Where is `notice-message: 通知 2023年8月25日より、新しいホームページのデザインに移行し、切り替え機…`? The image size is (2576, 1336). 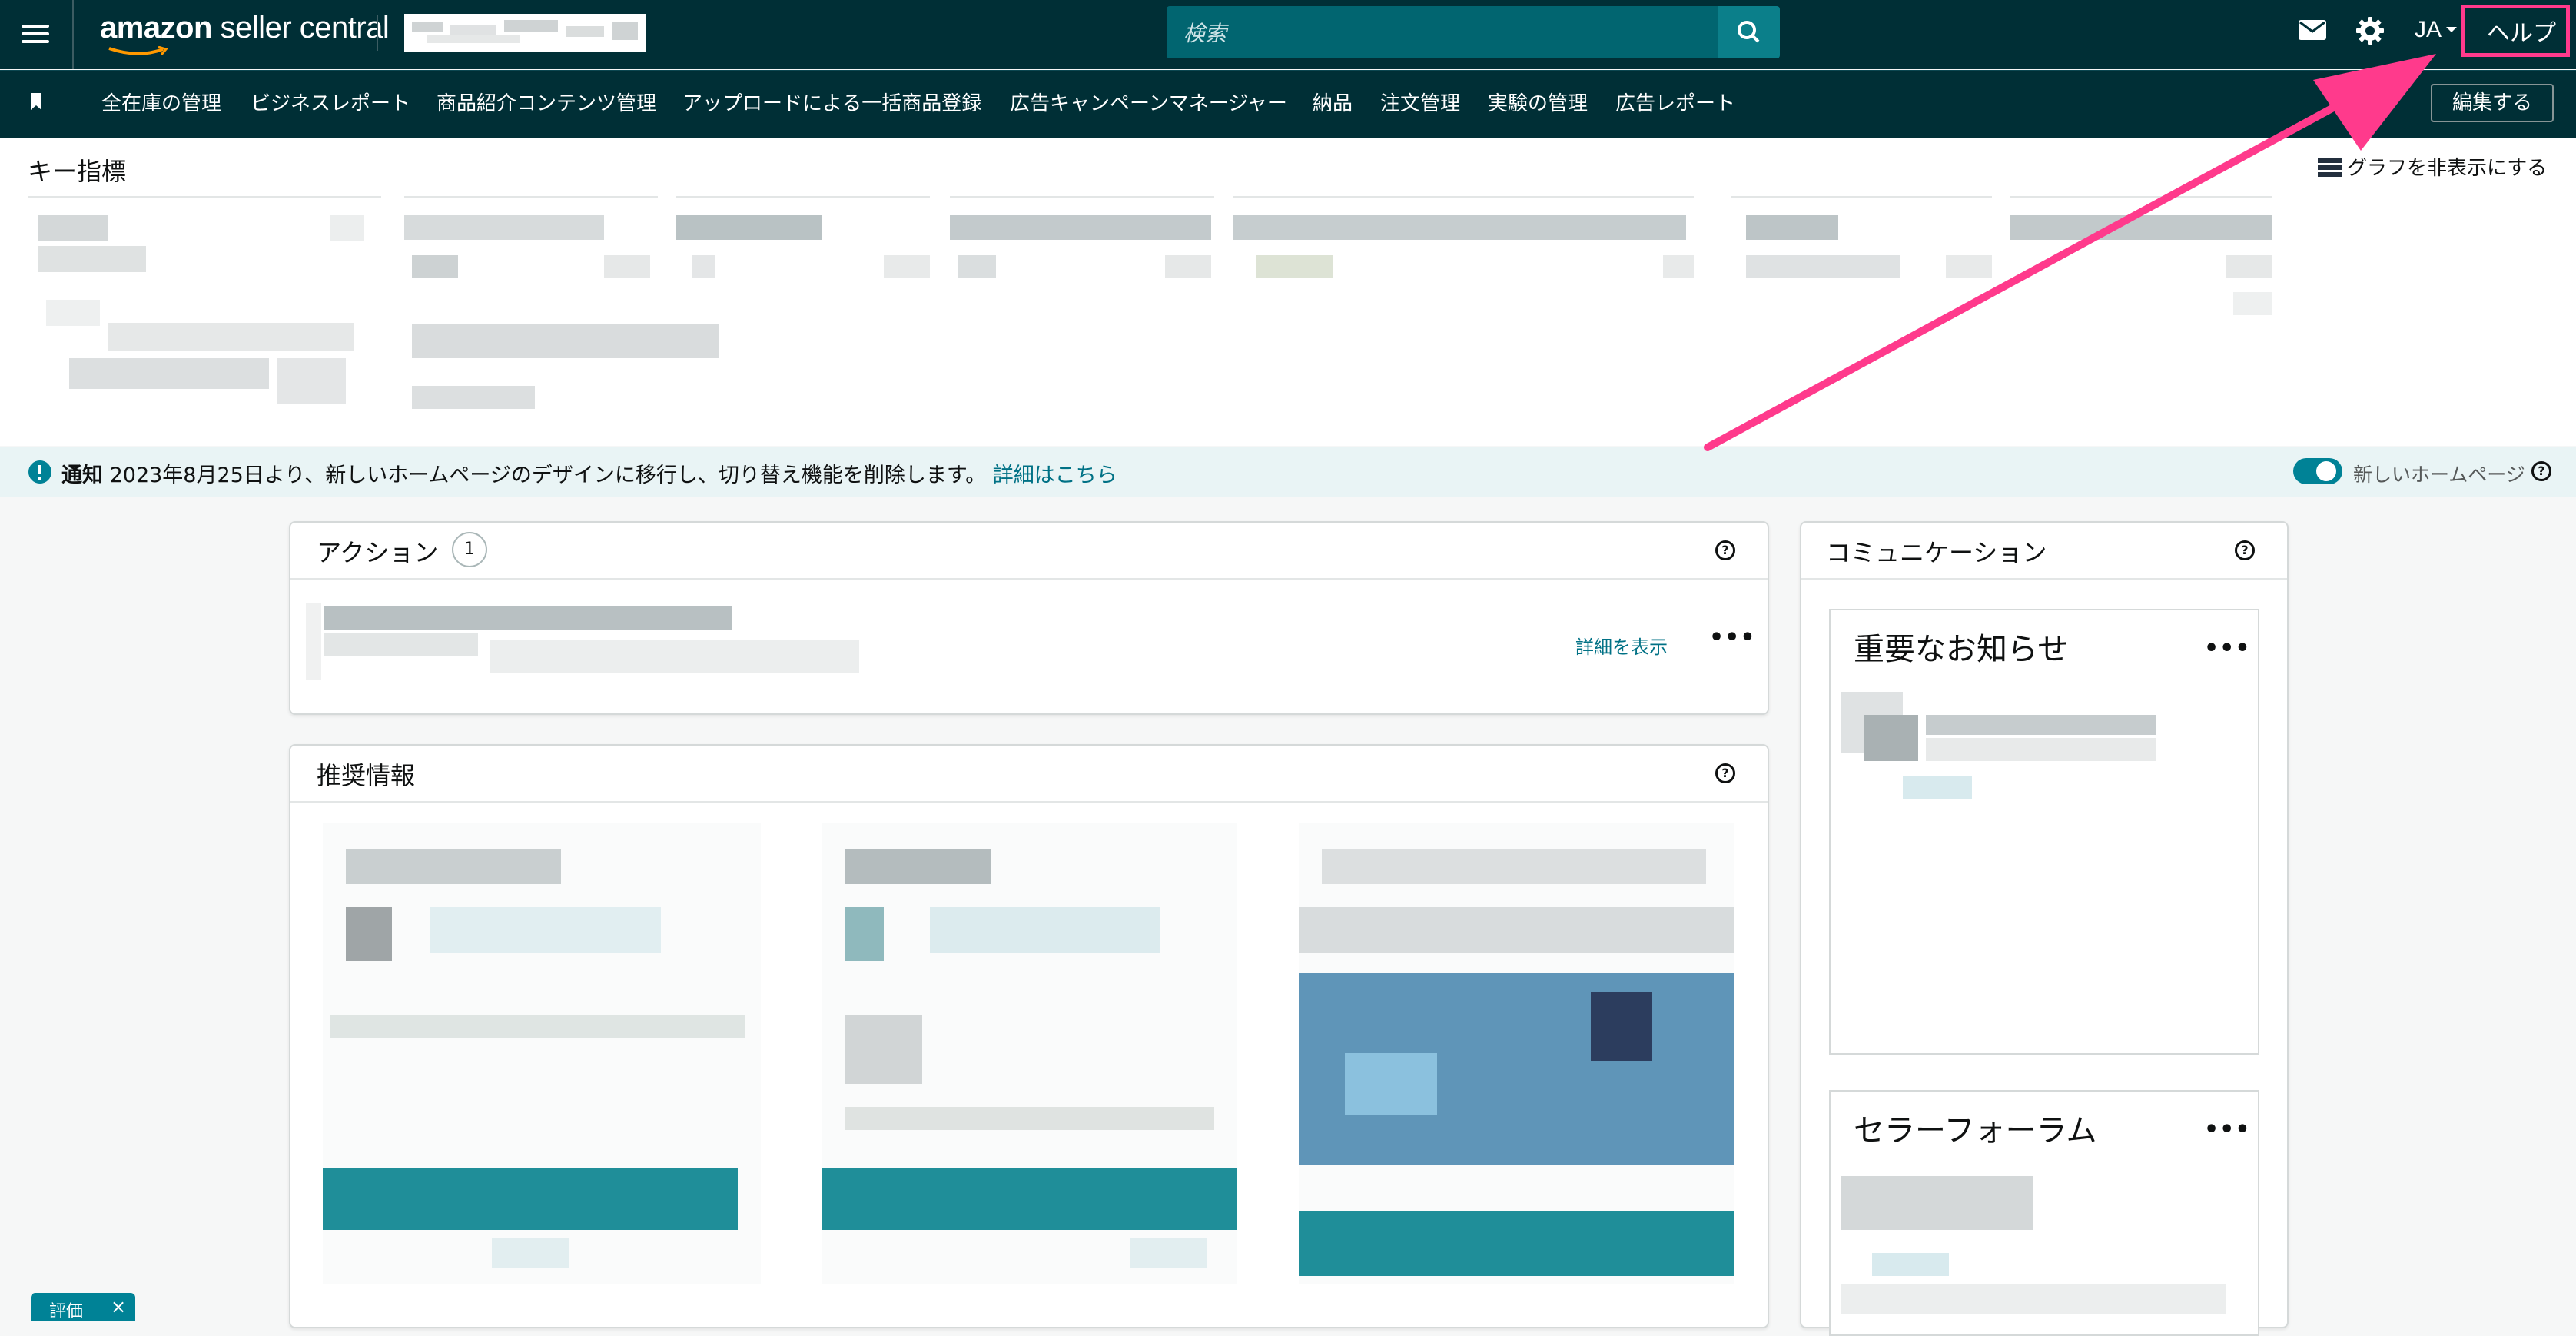 notice-message: 通知 2023年8月25日より、新しいホームページのデザインに移行し、切り替え機… is located at coordinates (589, 473).